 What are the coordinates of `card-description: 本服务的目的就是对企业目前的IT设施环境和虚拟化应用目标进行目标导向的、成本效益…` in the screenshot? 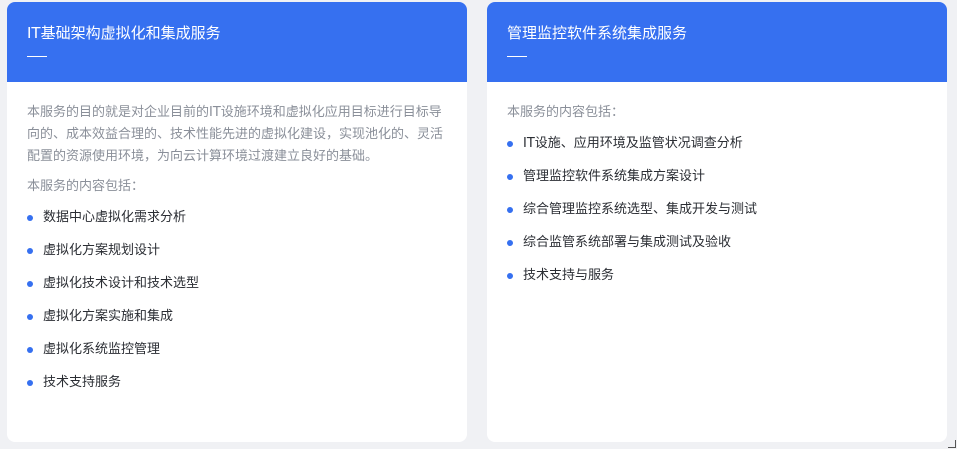 It's located at (235, 134).